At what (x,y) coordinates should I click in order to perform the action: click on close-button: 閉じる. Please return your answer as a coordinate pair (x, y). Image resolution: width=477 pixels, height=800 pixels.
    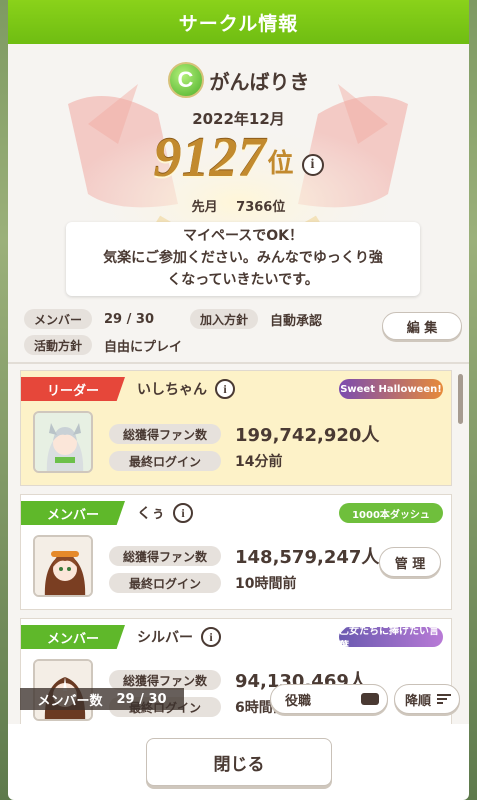
    Looking at the image, I should click on (239, 762).